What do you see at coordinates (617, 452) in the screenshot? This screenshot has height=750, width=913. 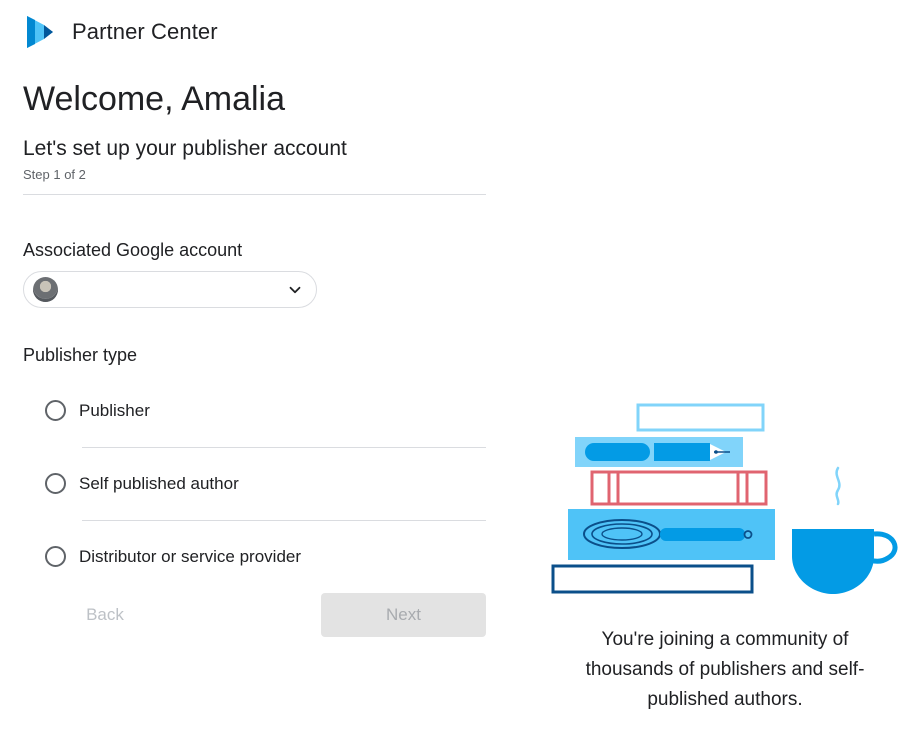 I see `pen-icon` at bounding box center [617, 452].